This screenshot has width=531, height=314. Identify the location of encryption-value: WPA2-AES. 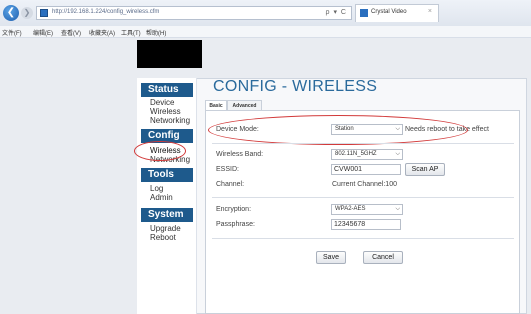
(350, 209).